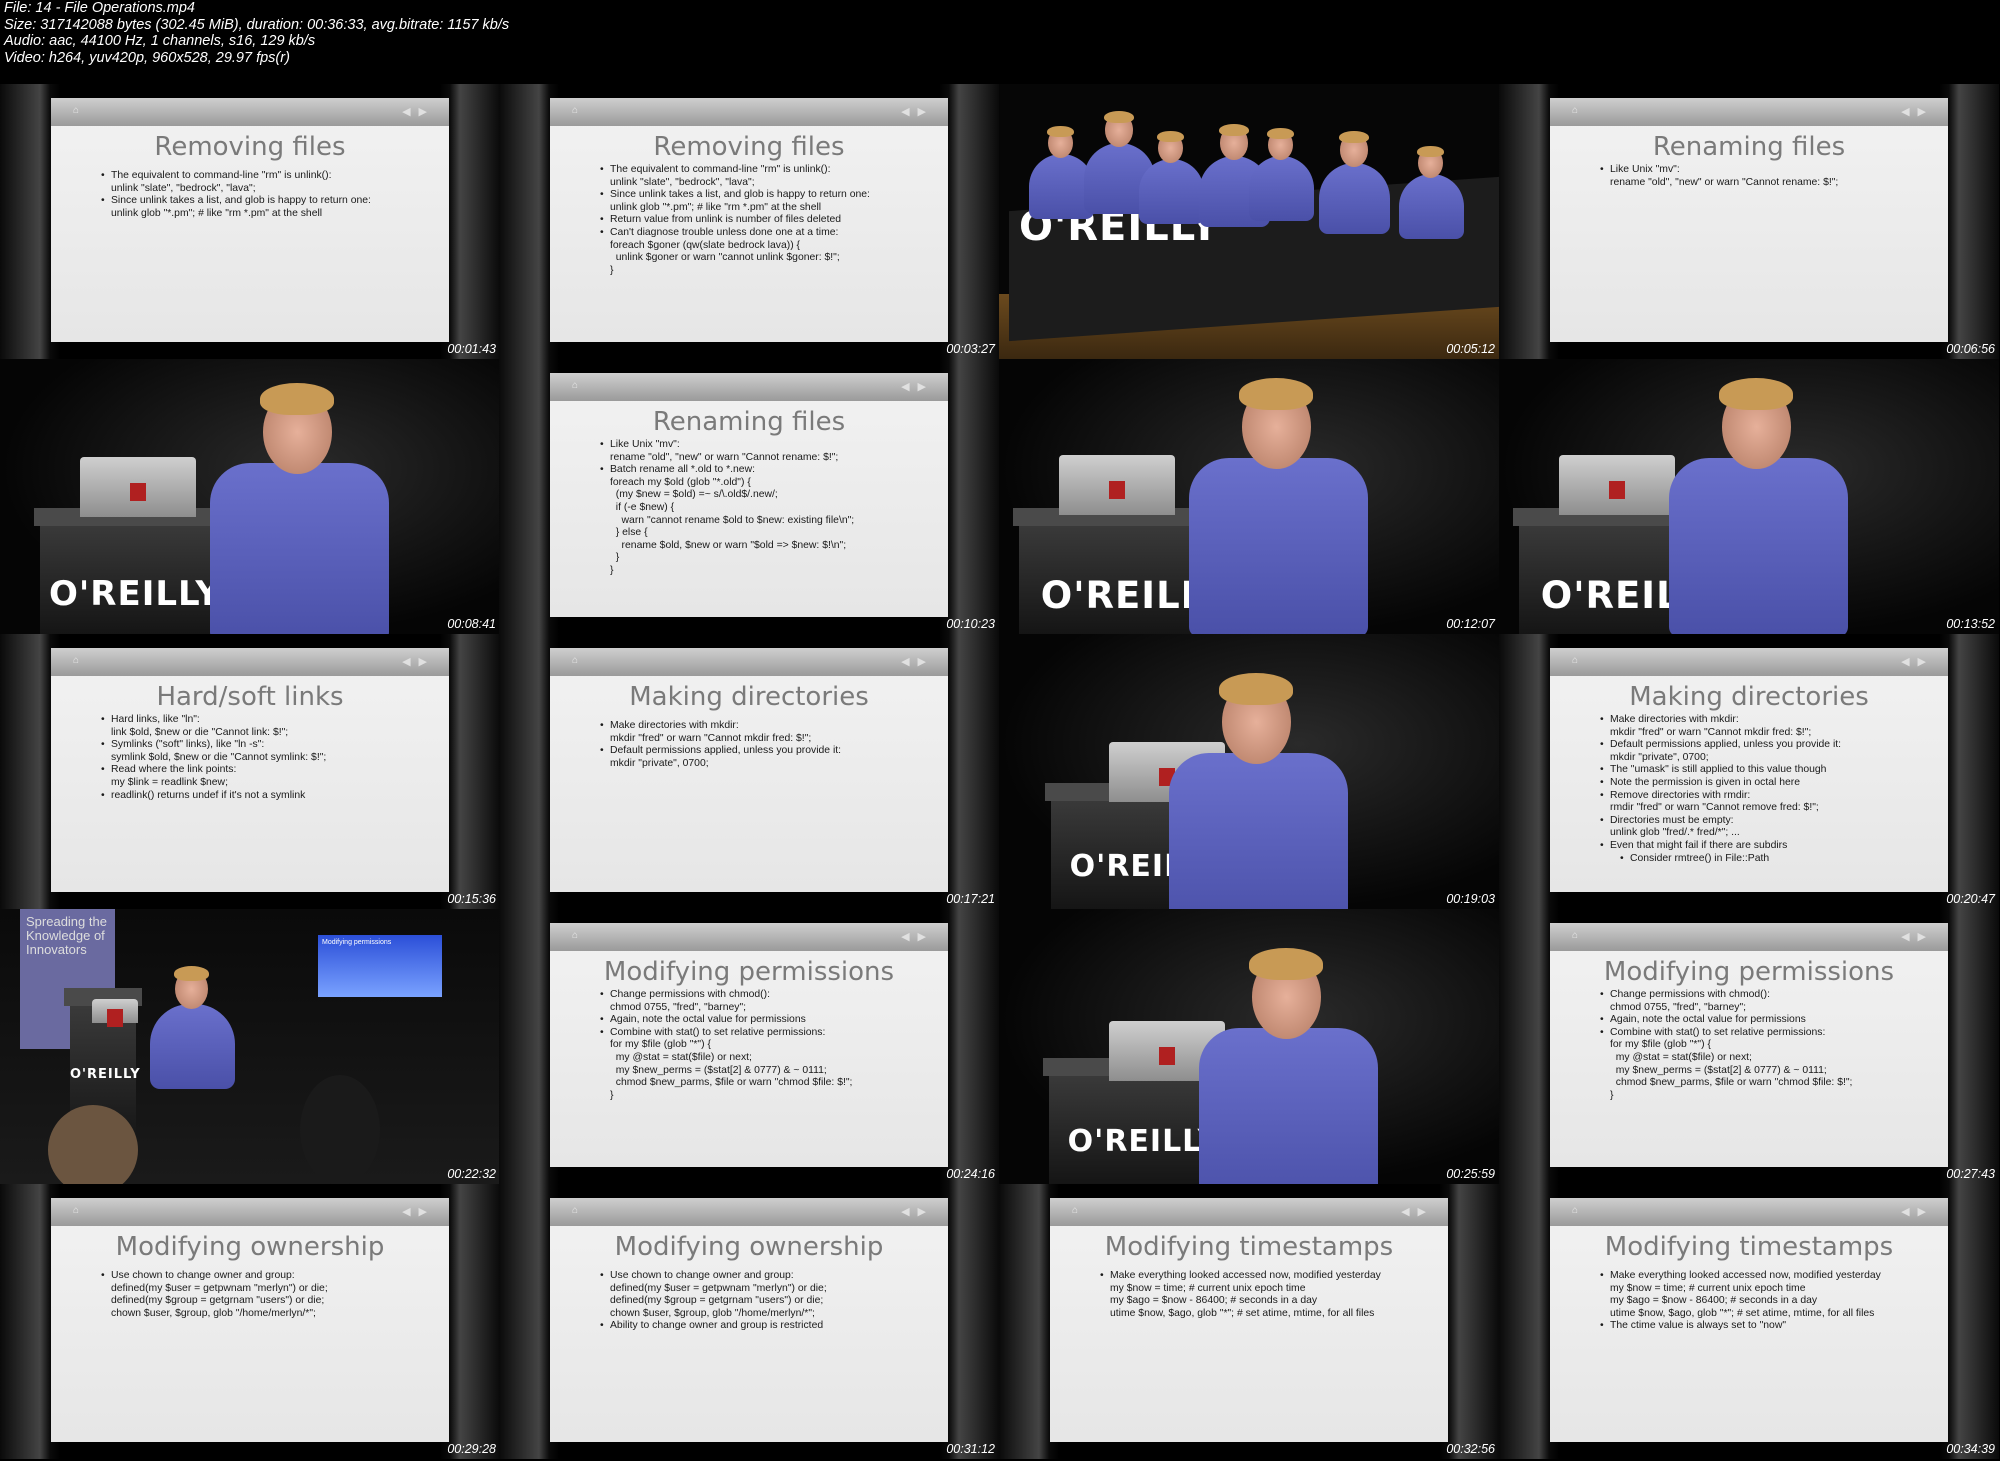 The height and width of the screenshot is (1461, 2000). Describe the element at coordinates (765, 995) in the screenshot. I see `slide-bullet-line: • Change permissions with chmod():` at that location.